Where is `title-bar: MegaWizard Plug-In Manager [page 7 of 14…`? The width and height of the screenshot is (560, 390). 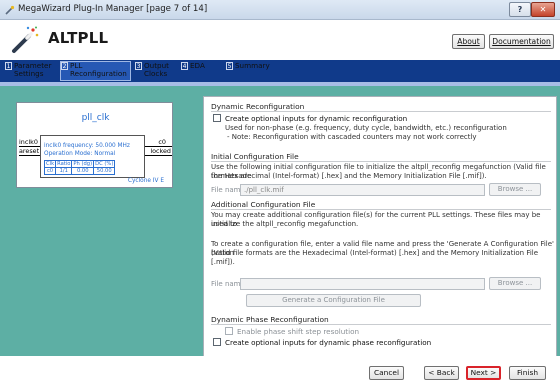 title-bar: MegaWizard Plug-In Manager [page 7 of 14… is located at coordinates (280, 10).